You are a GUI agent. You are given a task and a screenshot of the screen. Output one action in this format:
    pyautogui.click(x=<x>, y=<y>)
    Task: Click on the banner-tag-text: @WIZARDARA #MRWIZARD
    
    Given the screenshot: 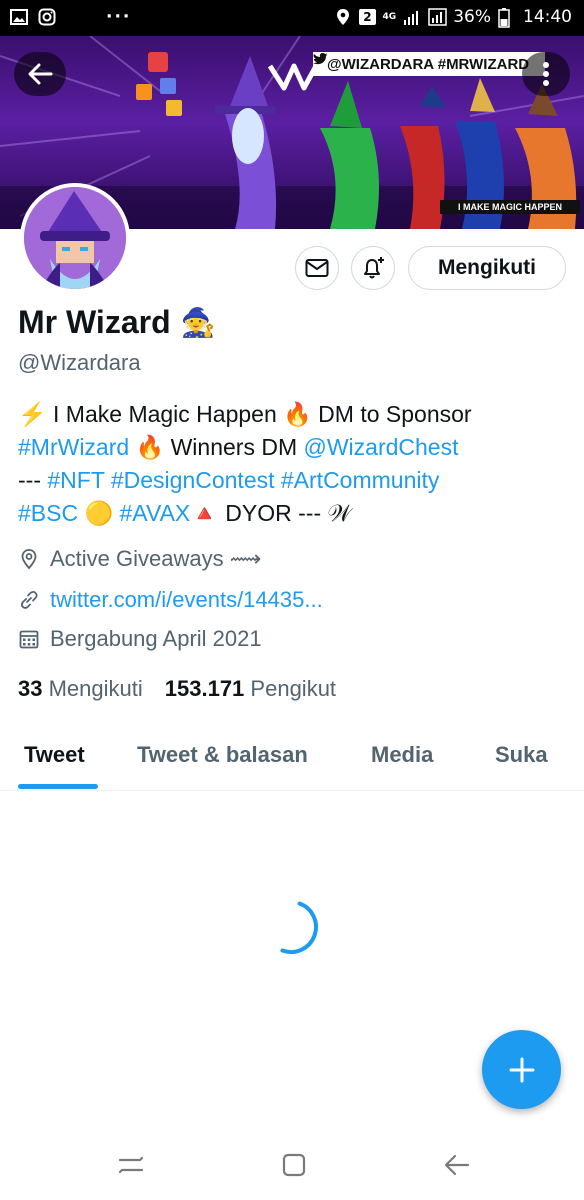 What is the action you would take?
    pyautogui.click(x=428, y=64)
    